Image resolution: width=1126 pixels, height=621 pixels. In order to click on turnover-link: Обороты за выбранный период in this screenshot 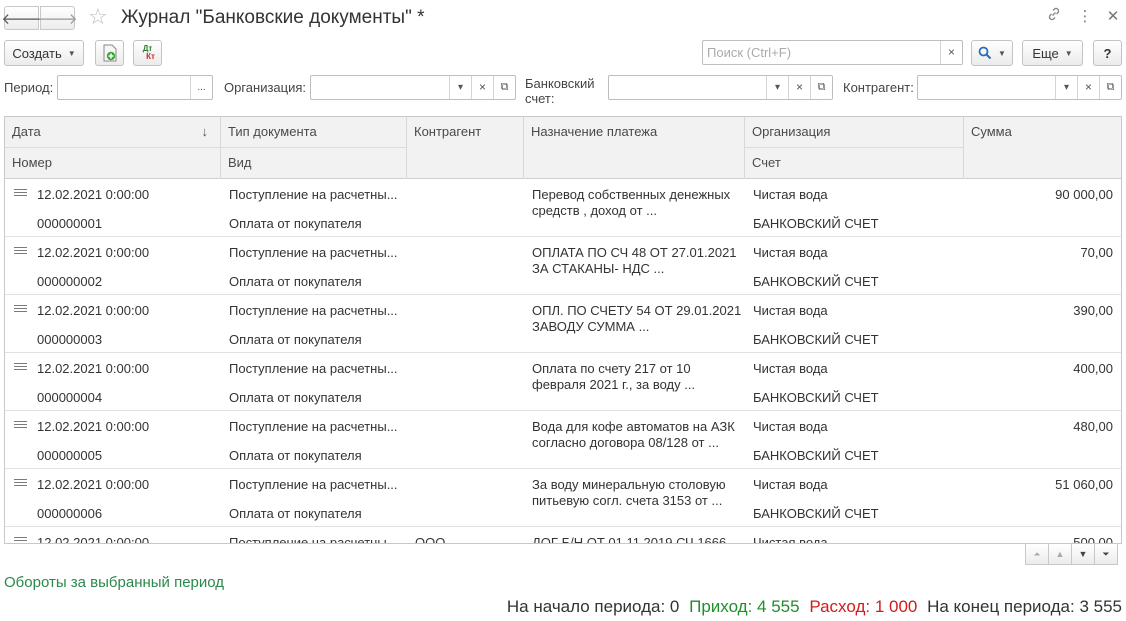, I will do `click(114, 582)`.